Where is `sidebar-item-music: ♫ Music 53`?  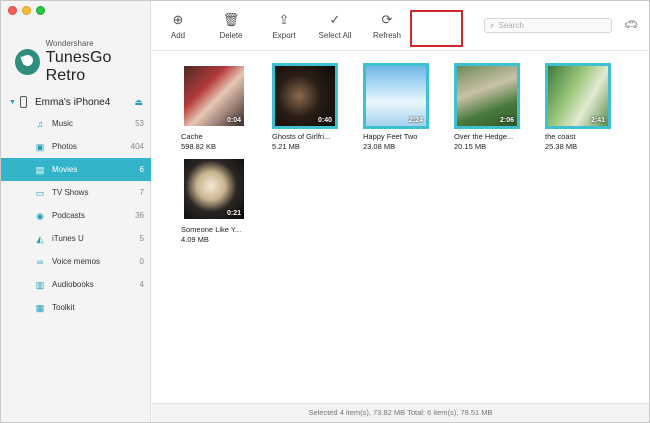
sidebar-item-music: ♫ Music 53 is located at coordinates (76, 123).